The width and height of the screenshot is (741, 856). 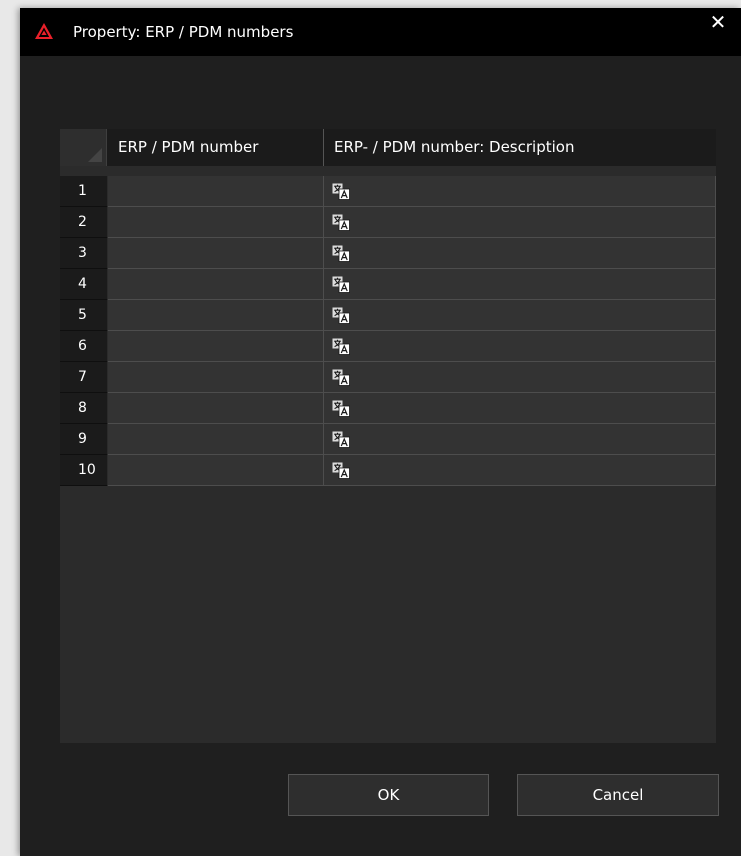 I want to click on row-number: 2, so click(x=83, y=222).